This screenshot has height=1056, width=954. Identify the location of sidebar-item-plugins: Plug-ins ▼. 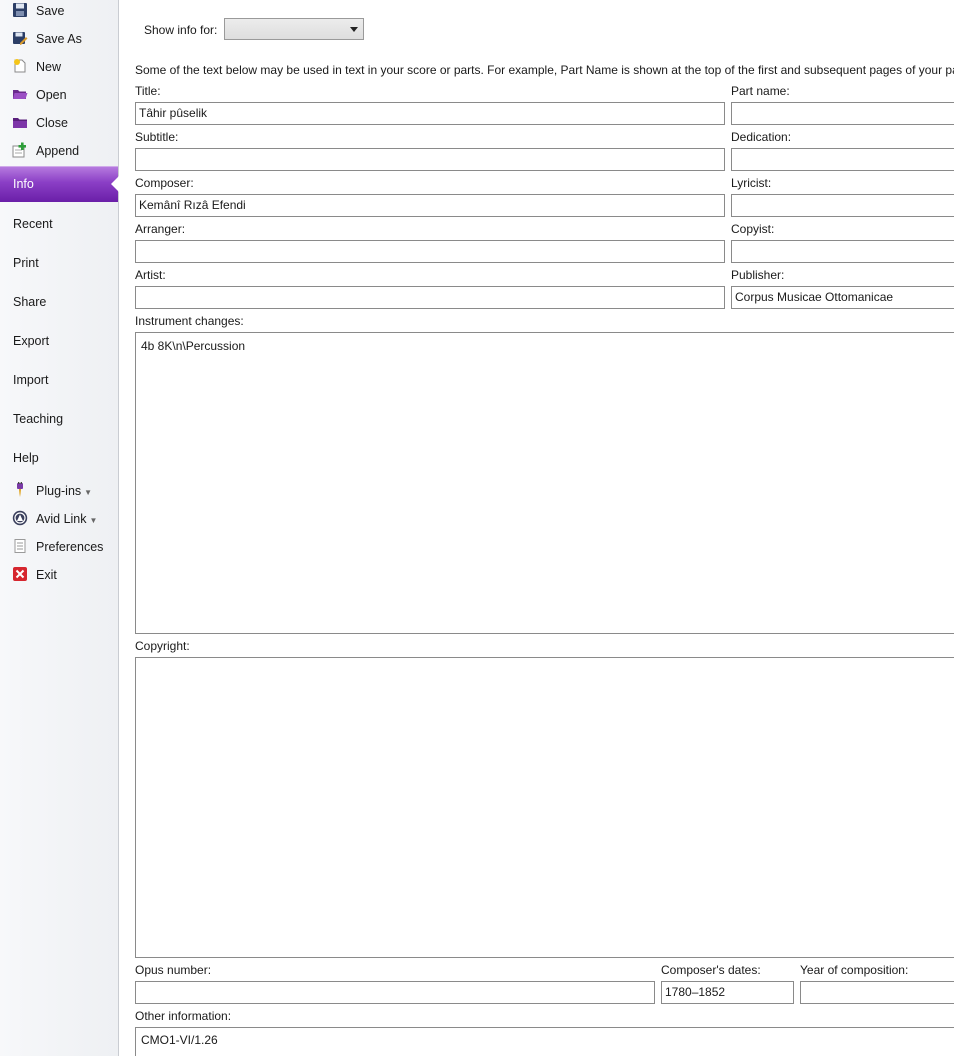
(59, 491).